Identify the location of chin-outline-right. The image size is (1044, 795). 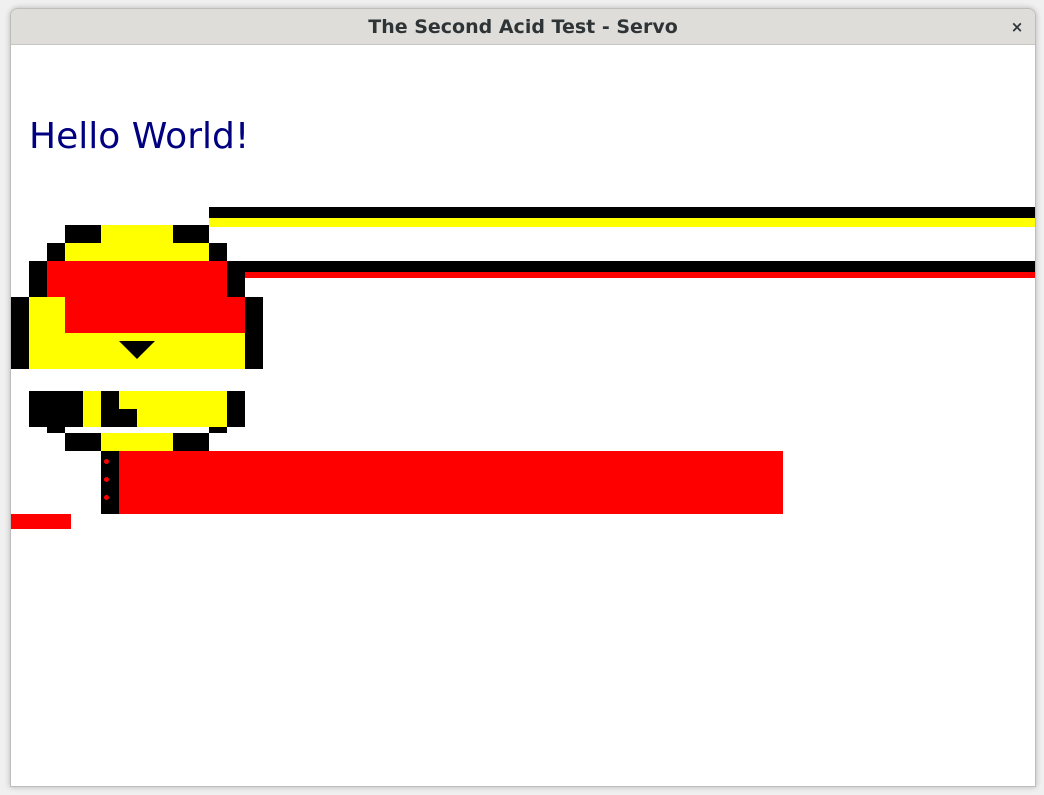
(218, 430).